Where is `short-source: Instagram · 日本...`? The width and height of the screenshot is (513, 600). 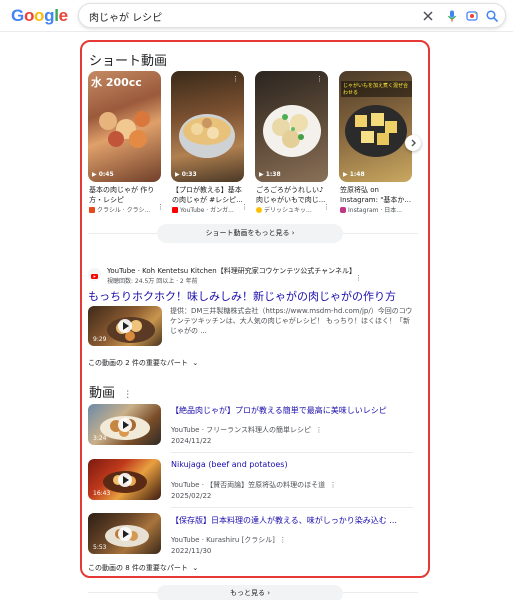 short-source: Instagram · 日本... is located at coordinates (378, 209).